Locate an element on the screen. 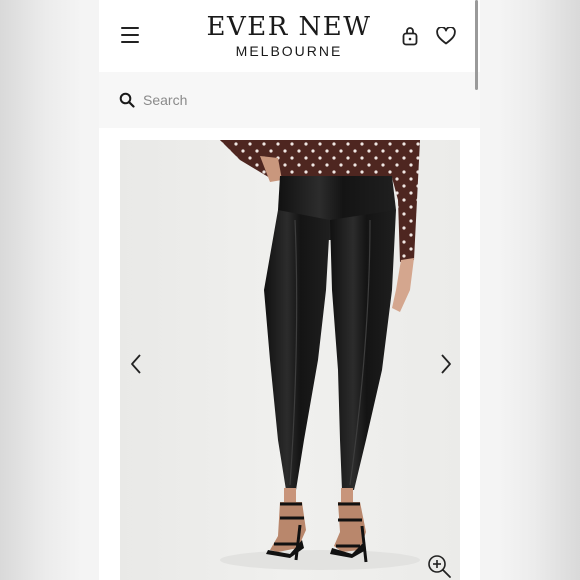 The width and height of the screenshot is (580, 580). shopping-bag-icon is located at coordinates (410, 36).